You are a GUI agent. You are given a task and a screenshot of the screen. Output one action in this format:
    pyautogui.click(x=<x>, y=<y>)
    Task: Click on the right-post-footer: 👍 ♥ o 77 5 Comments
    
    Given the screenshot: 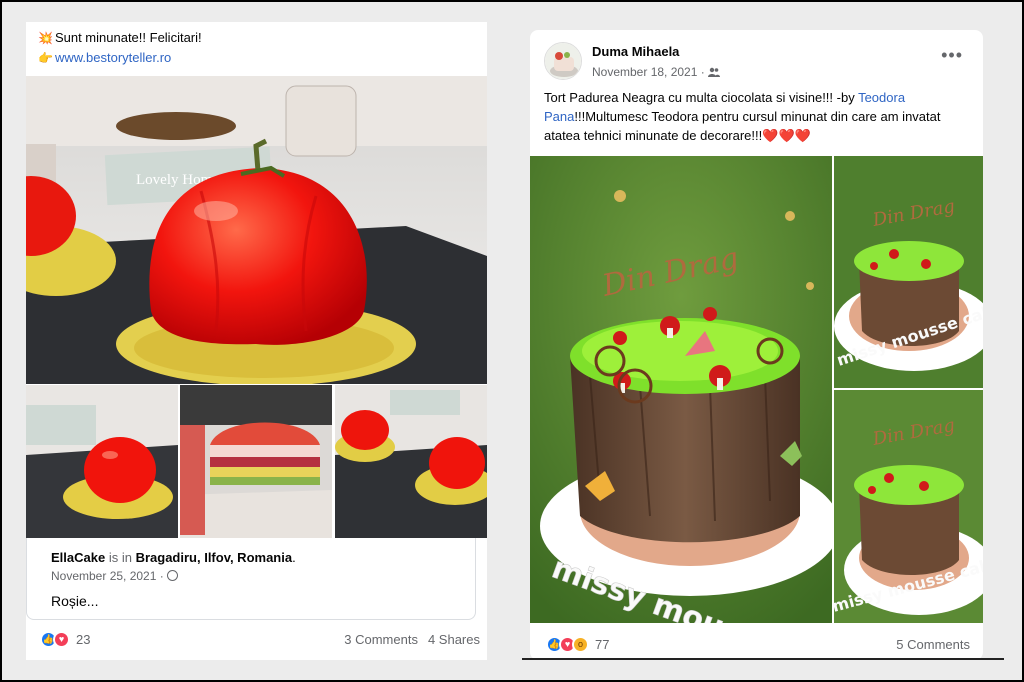 What is the action you would take?
    pyautogui.click(x=758, y=644)
    